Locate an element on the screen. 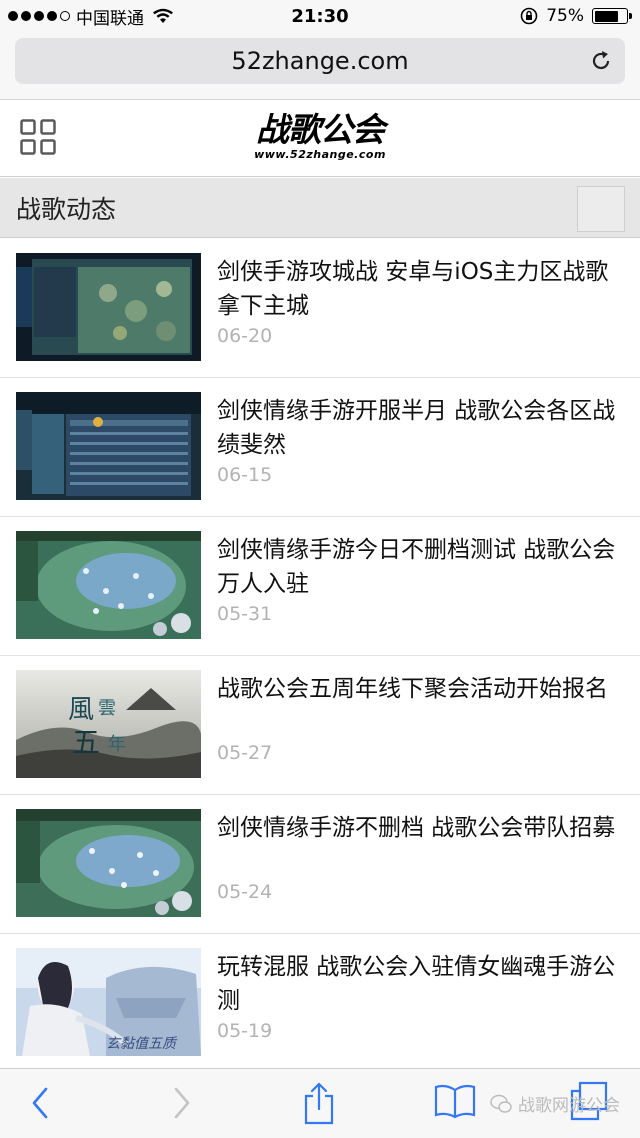  signal-strength-icon is located at coordinates (39, 16).